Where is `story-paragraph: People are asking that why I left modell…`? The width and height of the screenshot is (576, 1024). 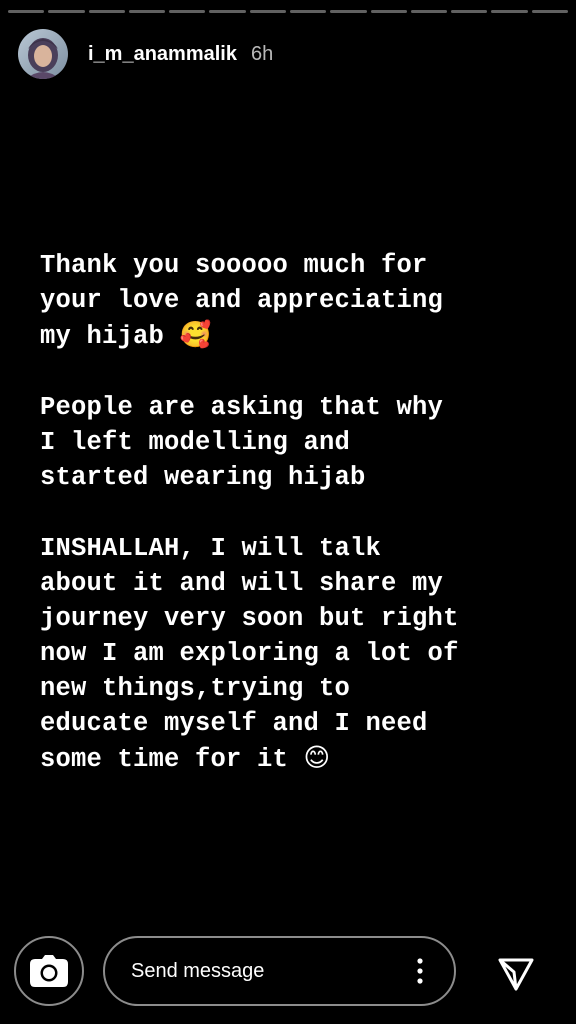
story-paragraph: People are asking that why I left modell… is located at coordinates (300, 442).